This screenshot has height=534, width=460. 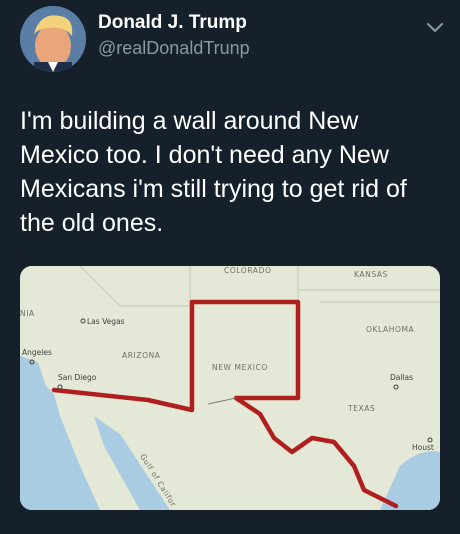 What do you see at coordinates (141, 355) in the screenshot?
I see `label-arizona: ARIZONA` at bounding box center [141, 355].